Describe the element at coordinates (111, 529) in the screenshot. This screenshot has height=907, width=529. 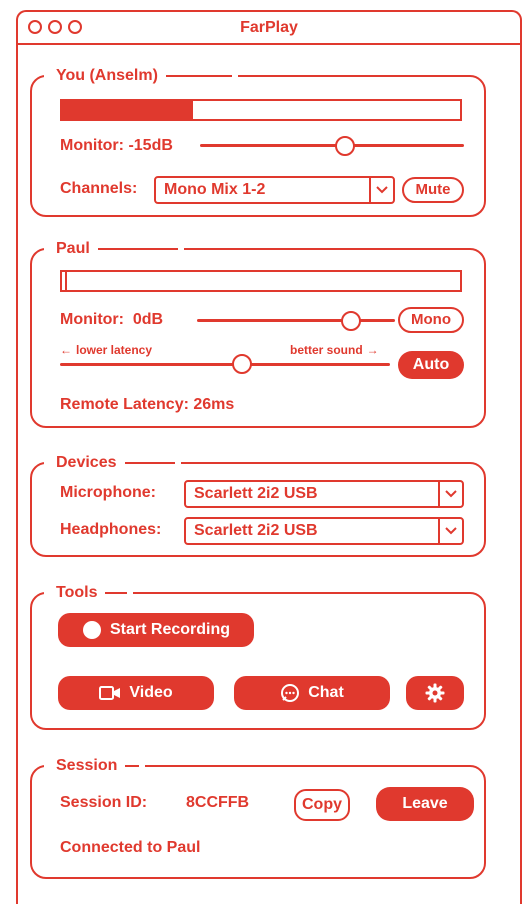
I see `headphones-label: Headphones:` at that location.